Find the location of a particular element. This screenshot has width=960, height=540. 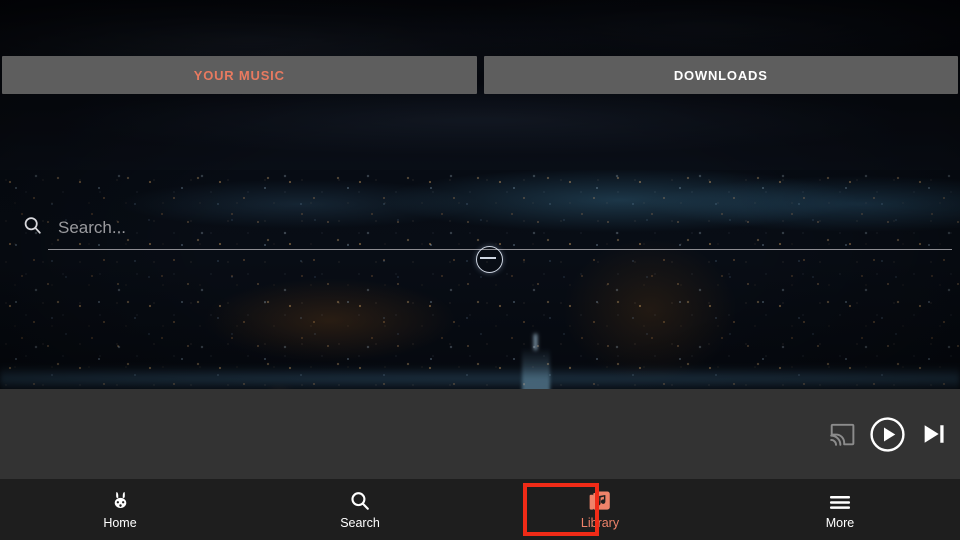

nav-item-search: Search is located at coordinates (360, 509).